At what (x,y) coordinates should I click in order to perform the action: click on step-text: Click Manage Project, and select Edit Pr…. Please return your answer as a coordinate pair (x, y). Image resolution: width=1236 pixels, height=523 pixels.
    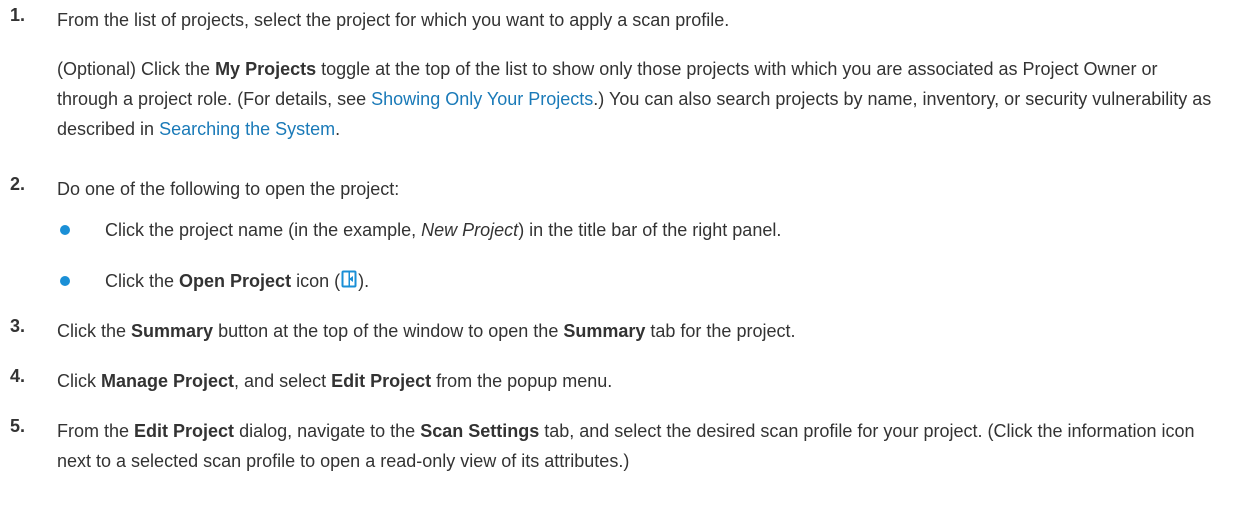
    Looking at the image, I should click on (335, 381).